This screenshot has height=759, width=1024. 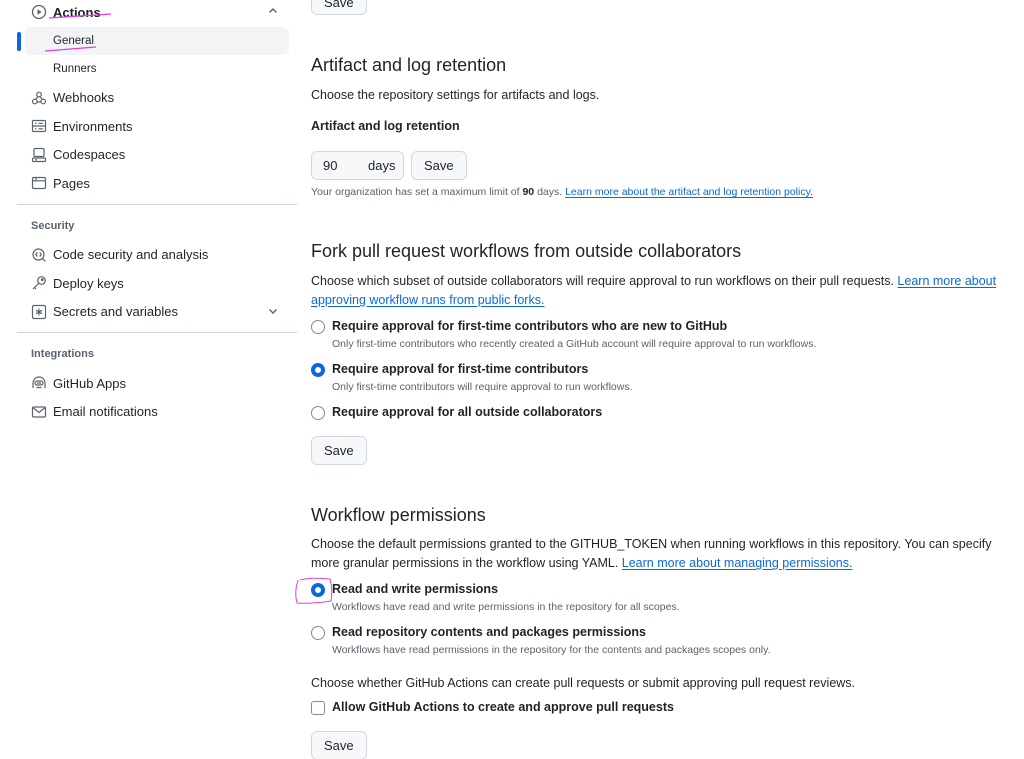 I want to click on webhook-icon, so click(x=39, y=98).